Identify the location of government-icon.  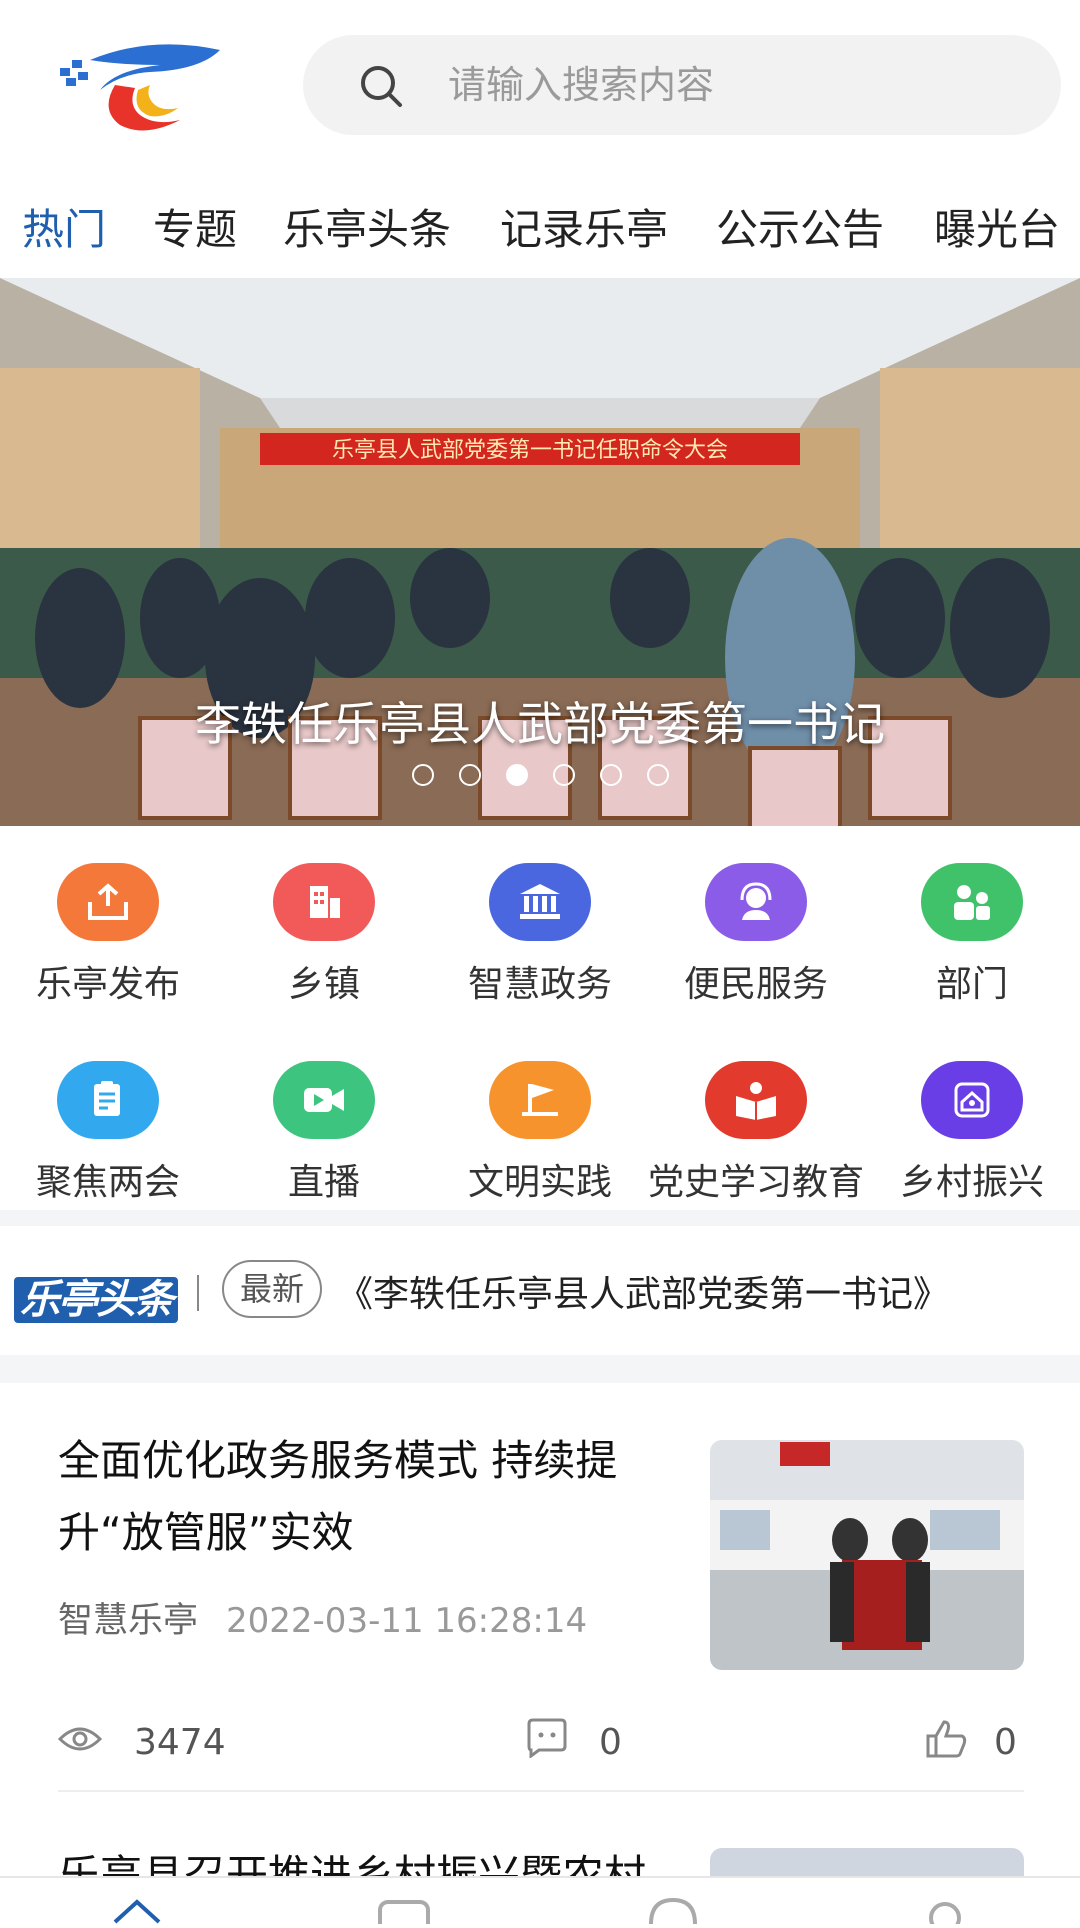
(540, 902).